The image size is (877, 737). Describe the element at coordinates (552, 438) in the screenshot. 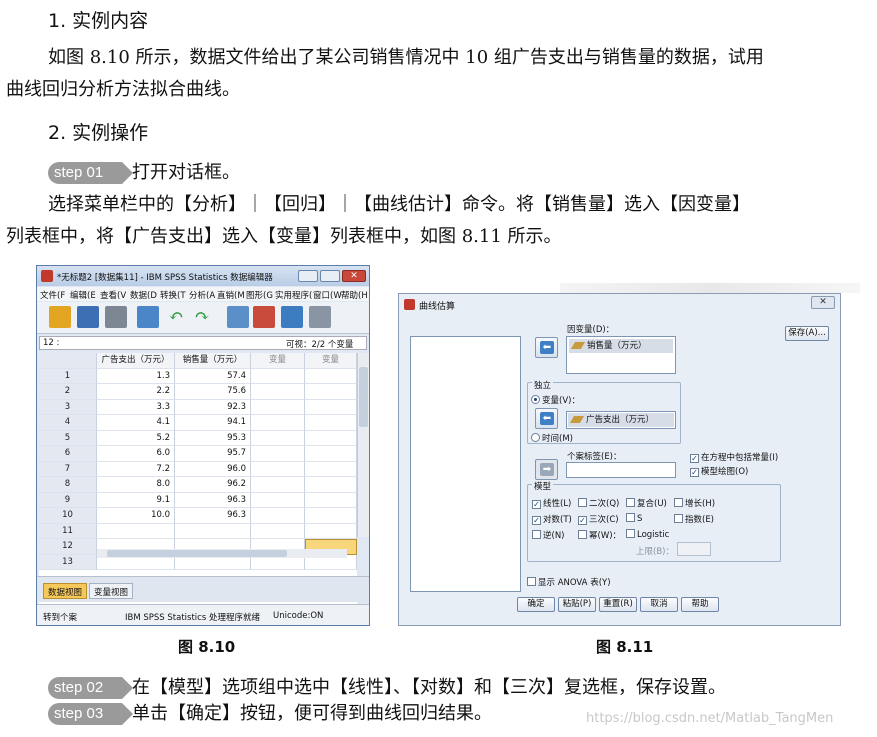

I see `time-radio: 时间(M)` at that location.